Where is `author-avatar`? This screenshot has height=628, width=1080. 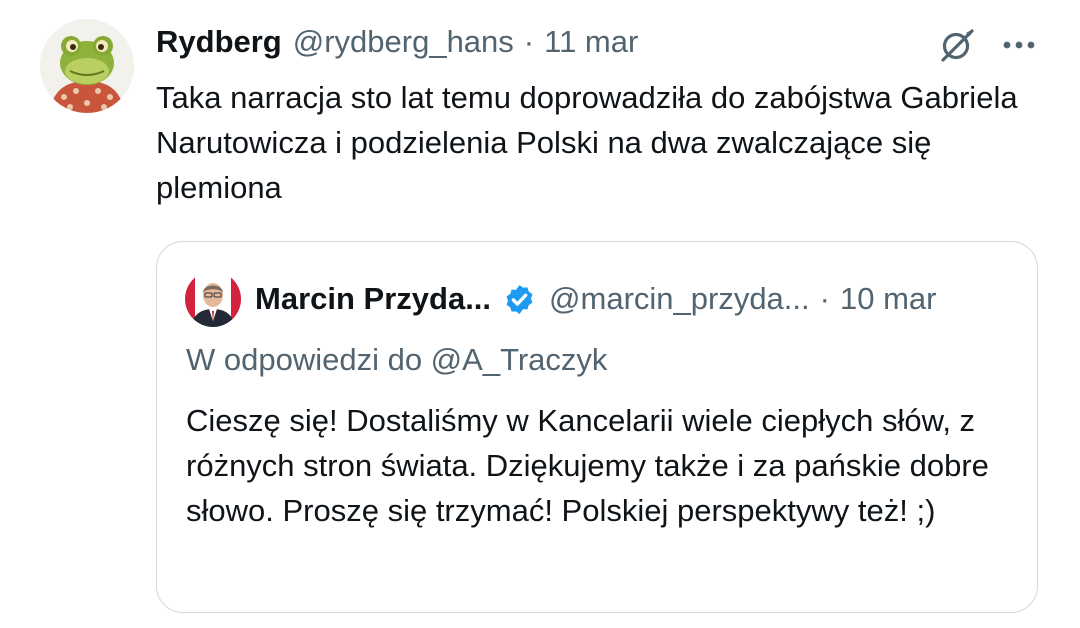 author-avatar is located at coordinates (87, 66).